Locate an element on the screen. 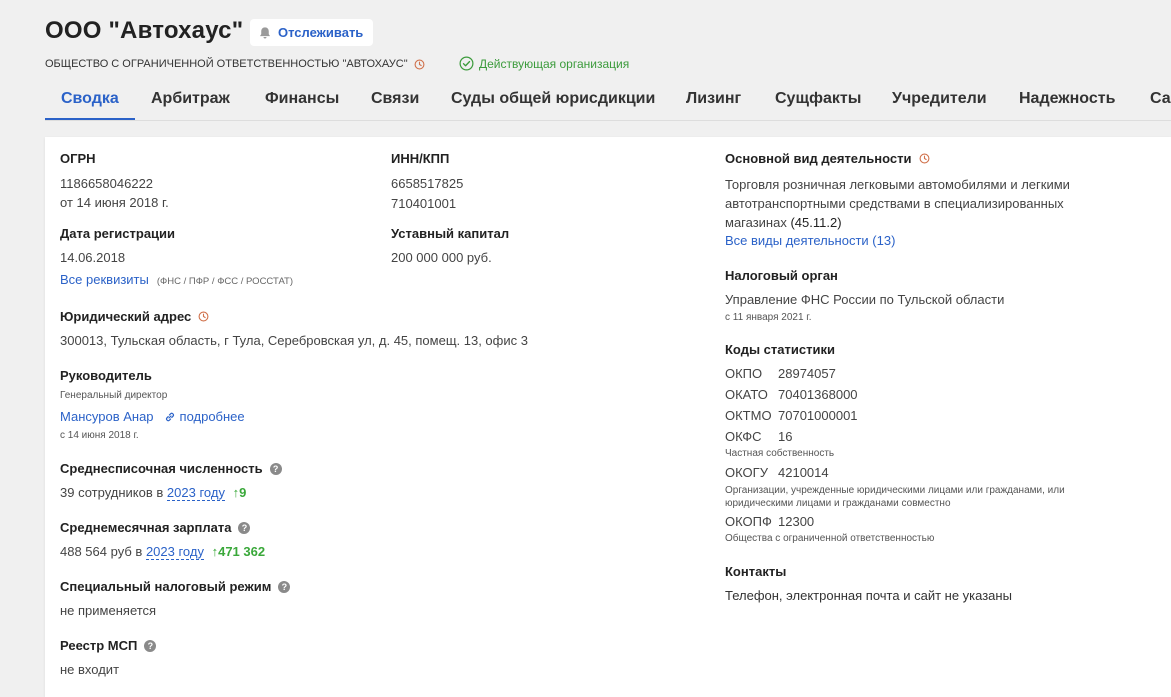 Image resolution: width=1171 pixels, height=697 pixels. tax-authority-since: с 11 января 2021 г. is located at coordinates (768, 317).